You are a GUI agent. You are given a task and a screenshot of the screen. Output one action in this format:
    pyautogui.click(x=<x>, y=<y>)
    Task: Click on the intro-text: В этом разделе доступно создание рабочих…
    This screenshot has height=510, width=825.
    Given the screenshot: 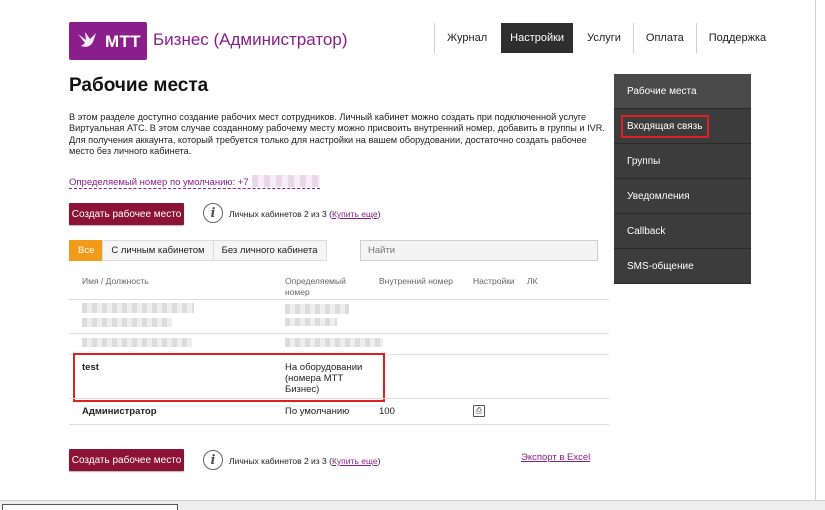 What is the action you would take?
    pyautogui.click(x=339, y=135)
    